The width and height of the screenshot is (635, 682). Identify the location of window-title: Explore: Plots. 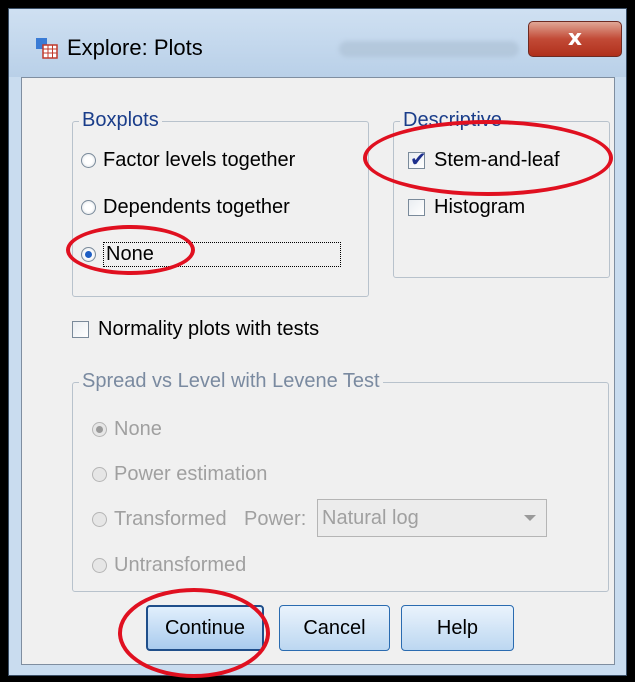
(135, 47).